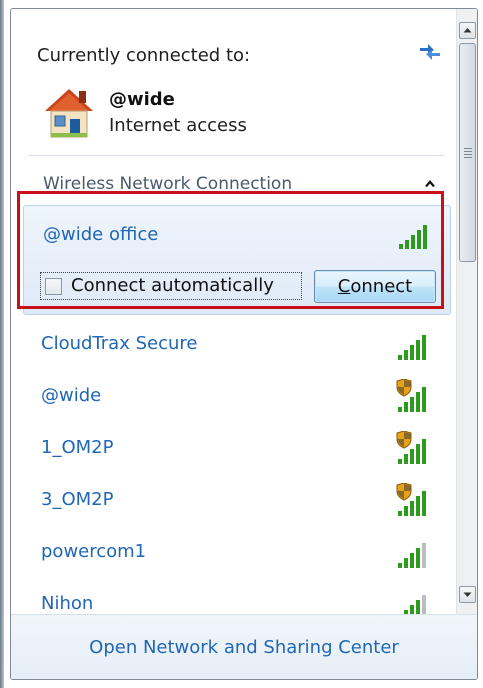 The height and width of the screenshot is (688, 483). I want to click on wireless-section-header: Wireless Network Connection, so click(233, 182).